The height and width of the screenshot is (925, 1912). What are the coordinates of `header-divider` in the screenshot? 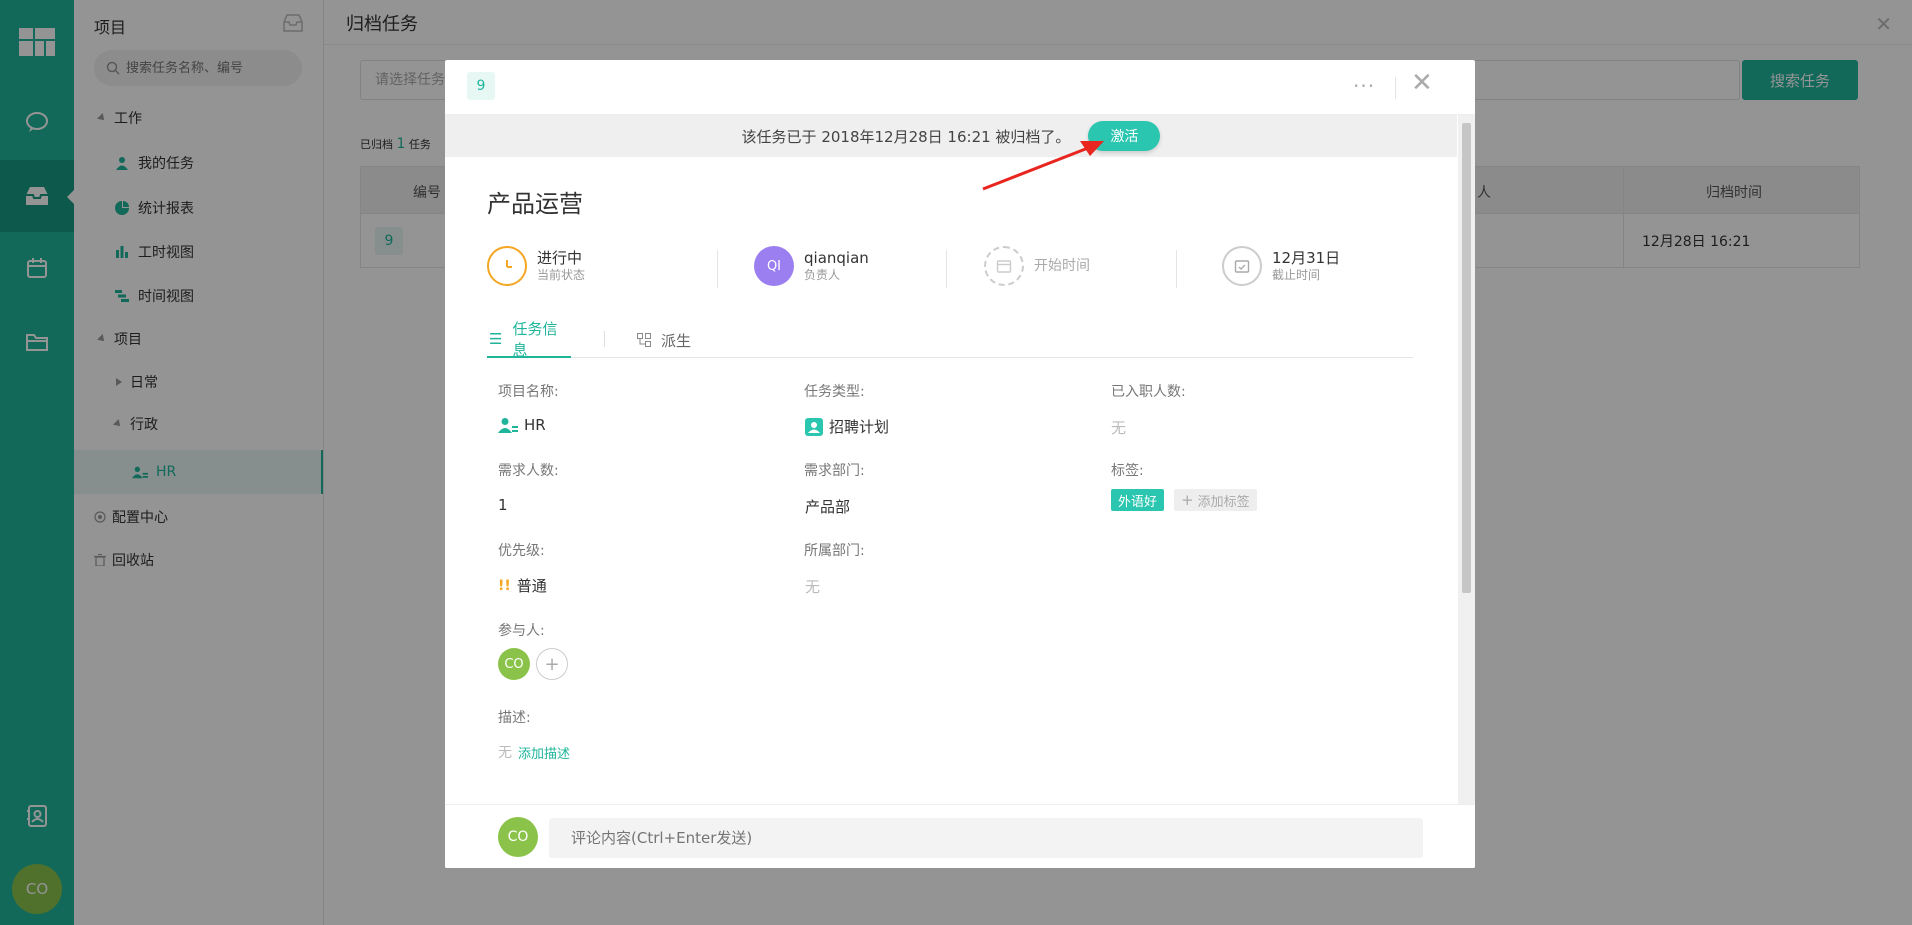 It's located at (1395, 88).